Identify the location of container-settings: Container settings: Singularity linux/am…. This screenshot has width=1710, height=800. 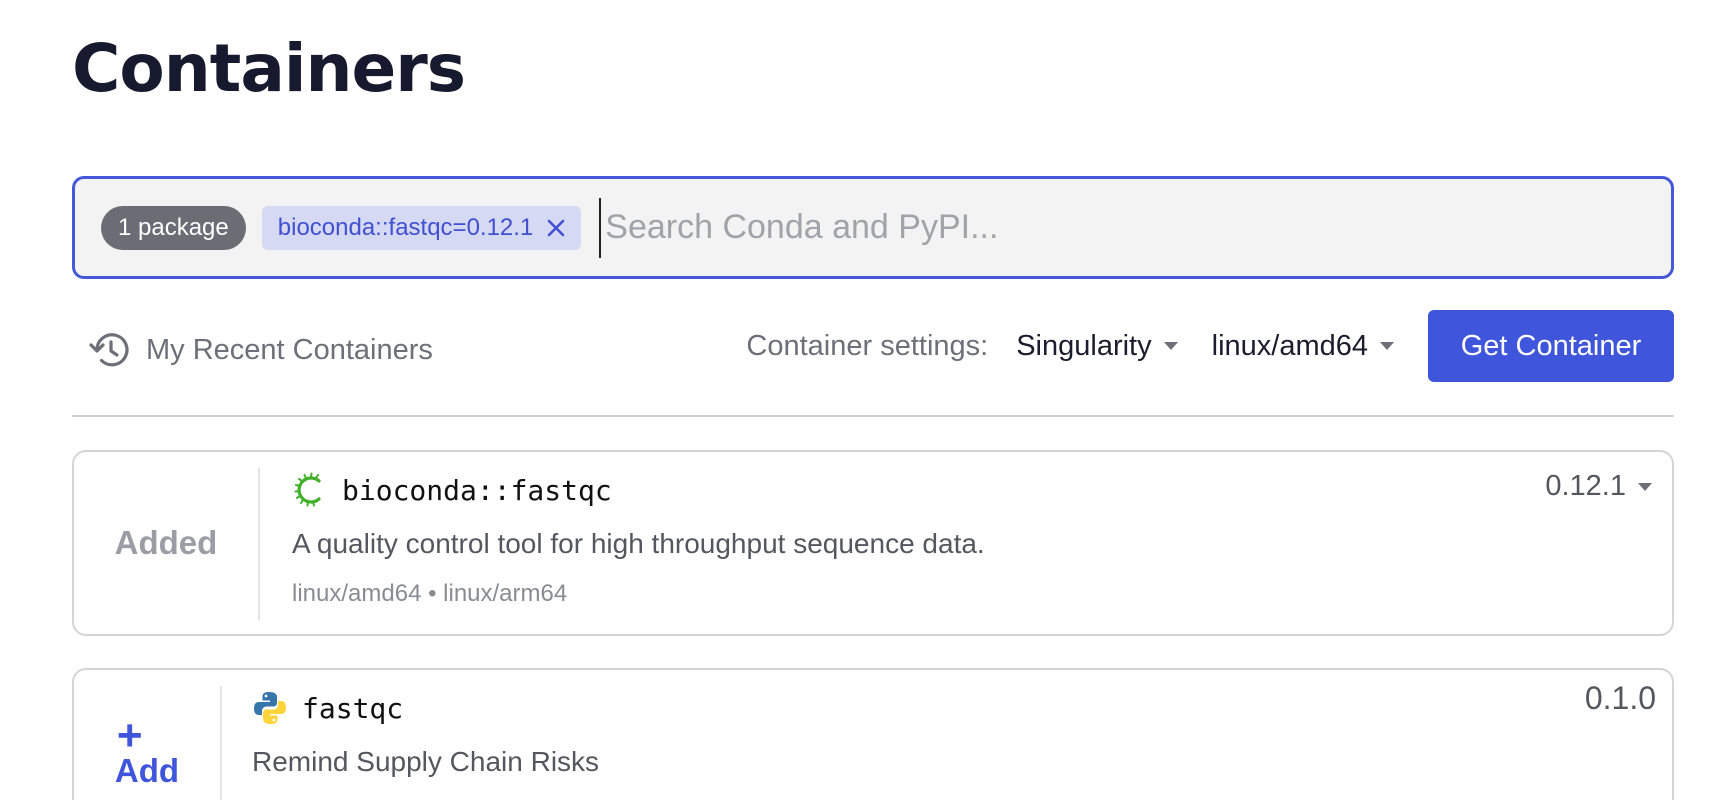
(1210, 346).